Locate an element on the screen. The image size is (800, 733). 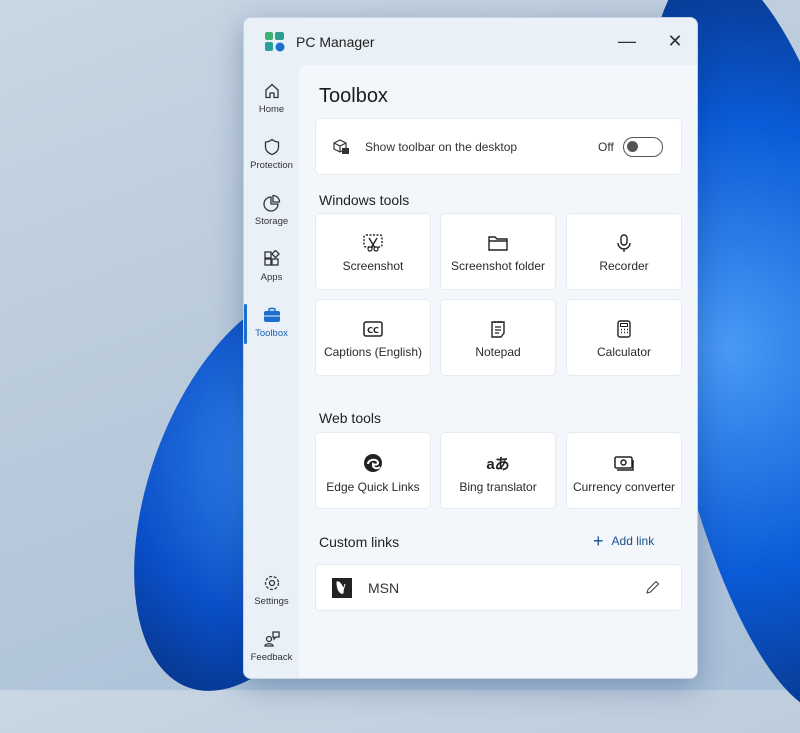
toggle-state-label: Off is located at coordinates (606, 147).